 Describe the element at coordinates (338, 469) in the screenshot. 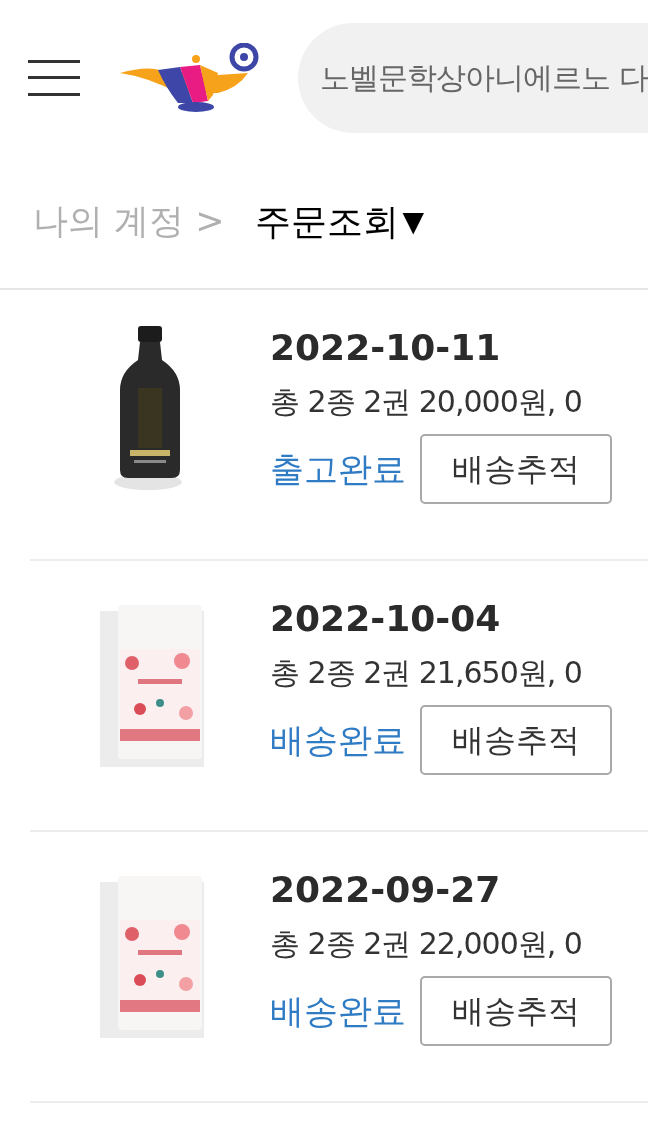

I see `order-status: 출고완료` at that location.